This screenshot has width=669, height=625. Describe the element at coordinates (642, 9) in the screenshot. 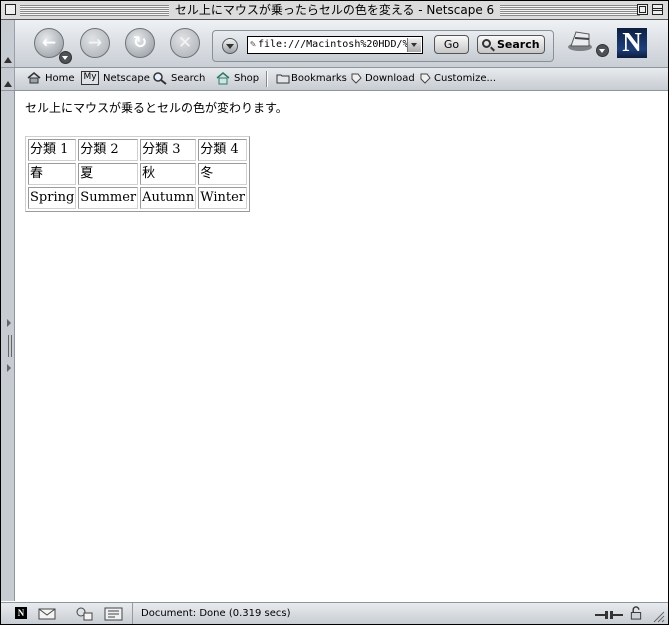

I see `zoom-box-icon` at that location.